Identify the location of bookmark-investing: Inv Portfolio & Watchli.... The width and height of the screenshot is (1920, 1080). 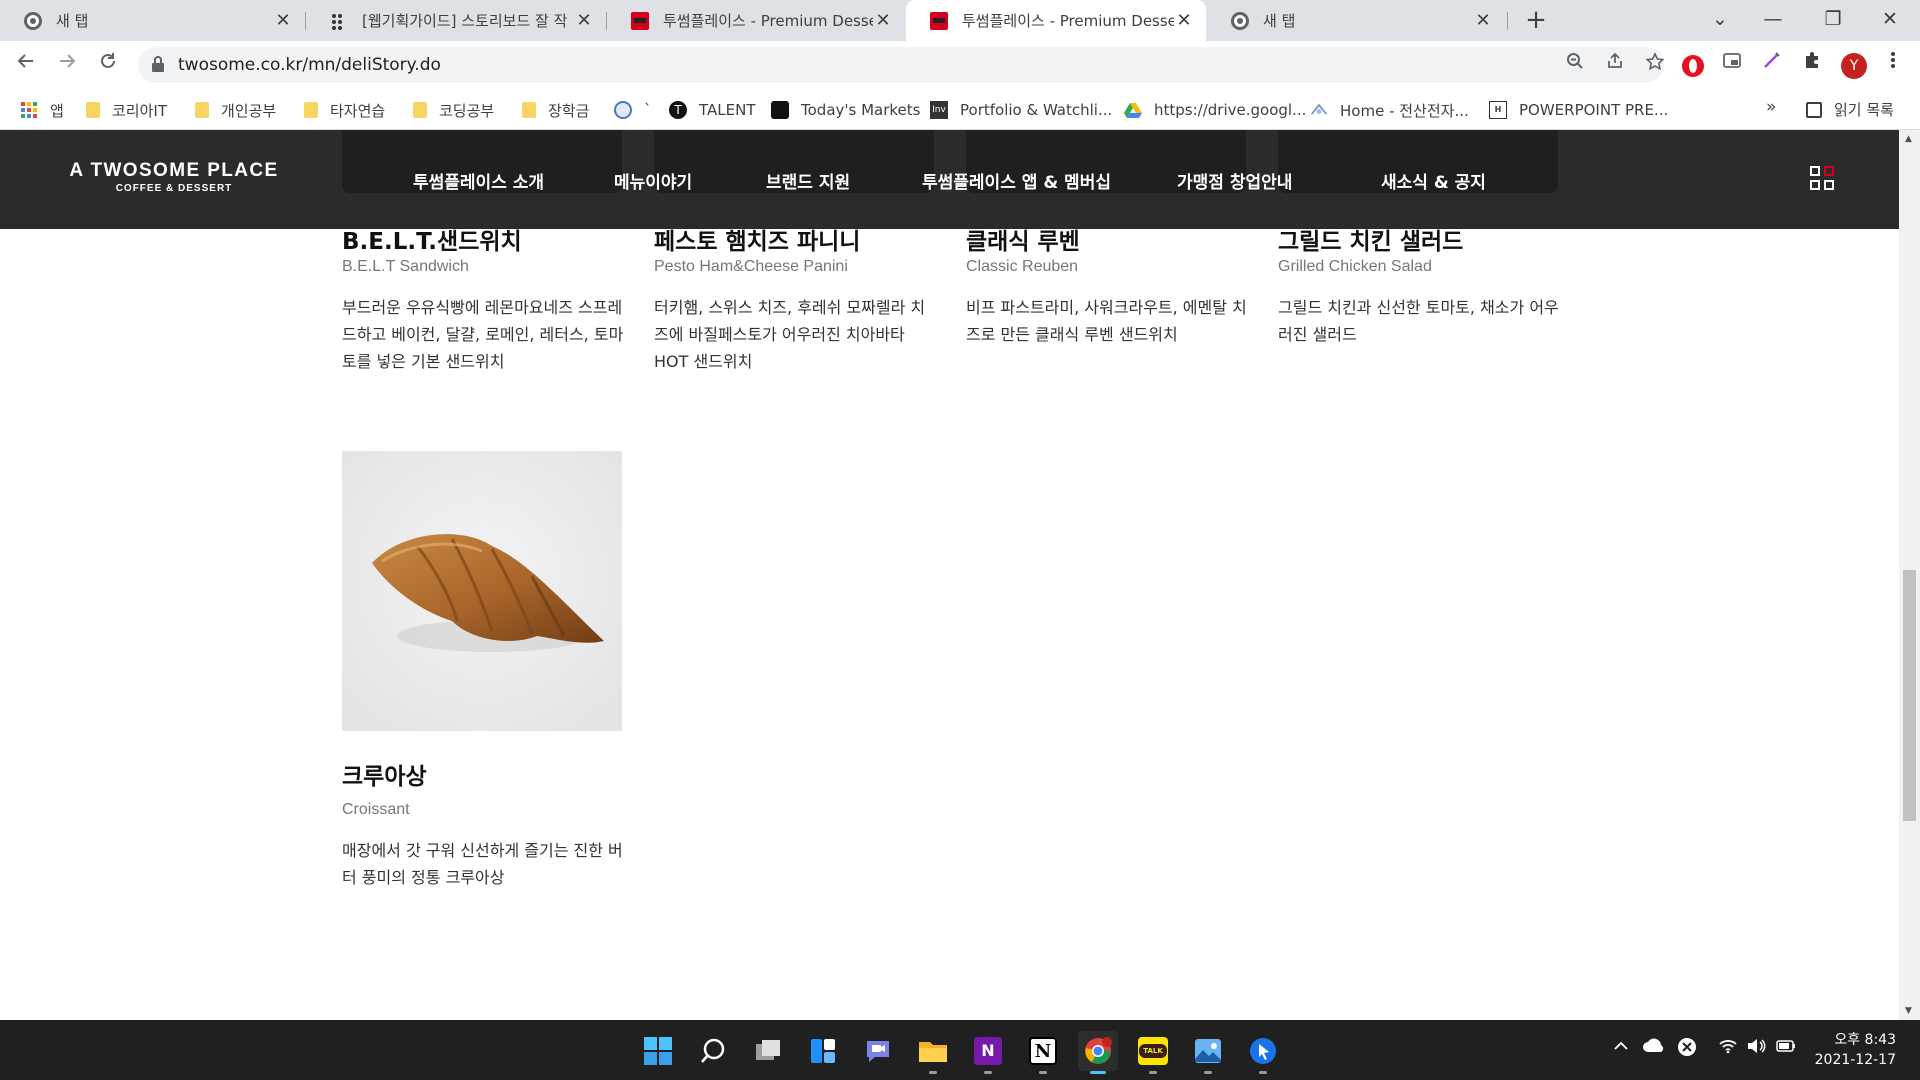
(1021, 110).